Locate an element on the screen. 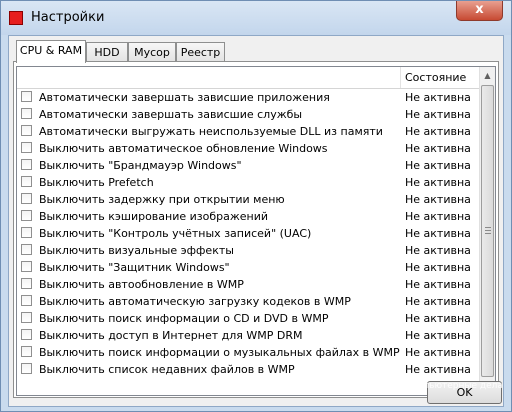 The image size is (512, 412). arrow-up-icon: ▲ is located at coordinates (487, 75).